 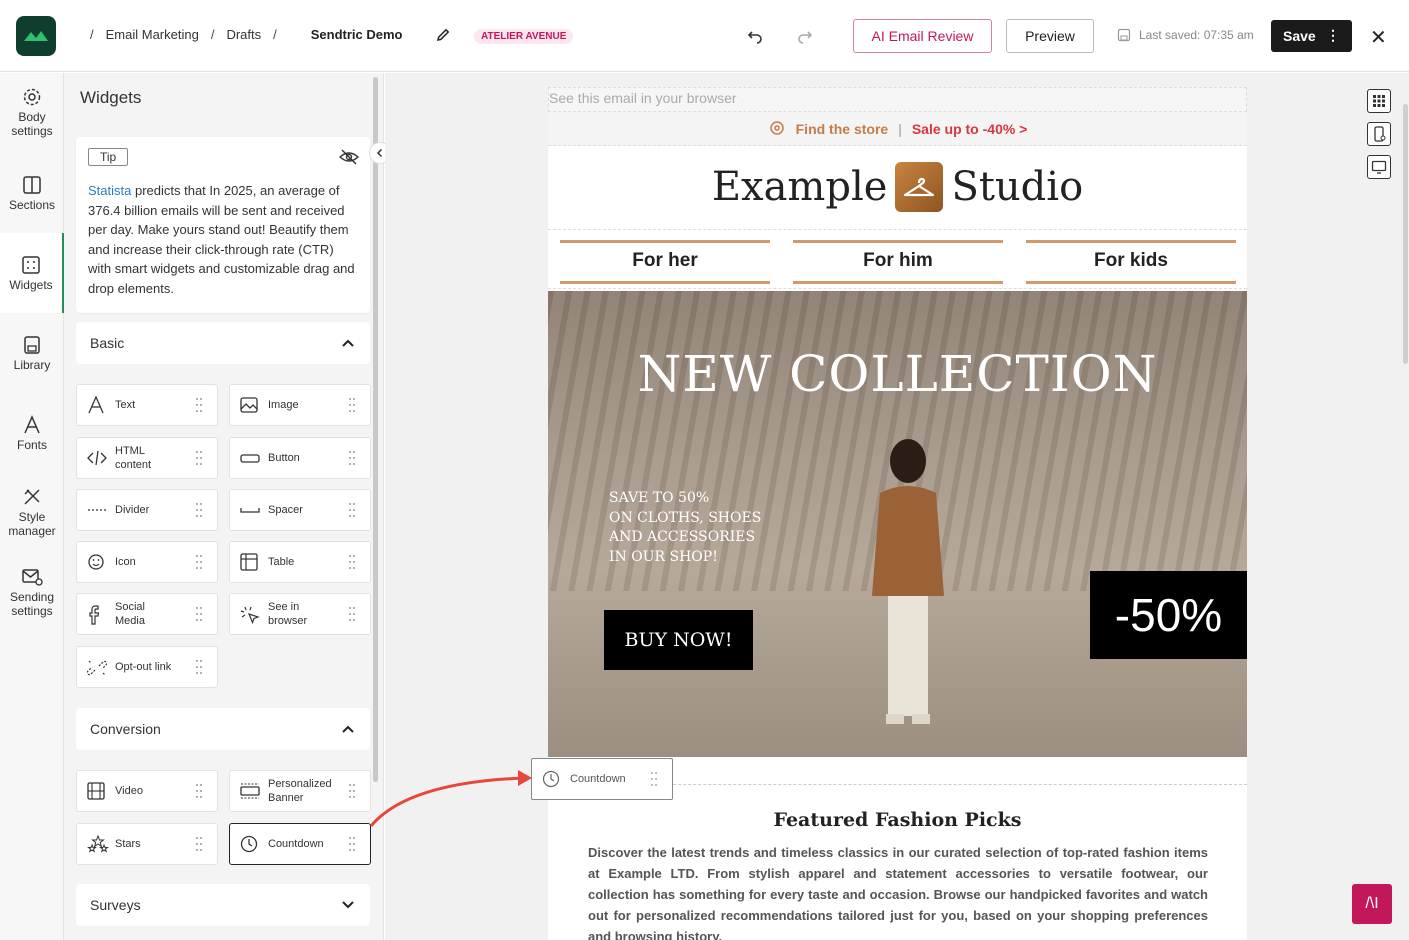 I want to click on code-icon, so click(x=97, y=458).